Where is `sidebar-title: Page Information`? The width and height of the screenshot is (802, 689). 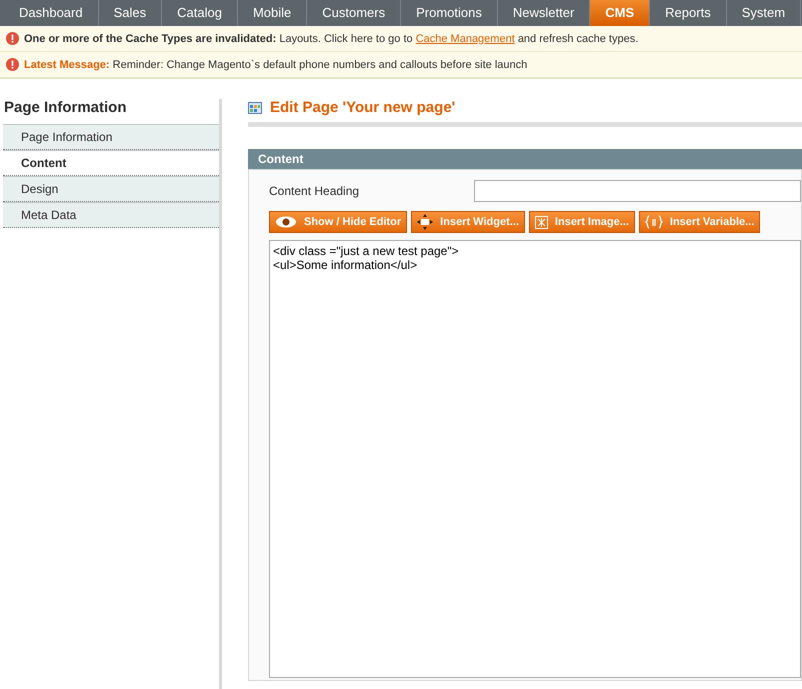 sidebar-title: Page Information is located at coordinates (65, 108).